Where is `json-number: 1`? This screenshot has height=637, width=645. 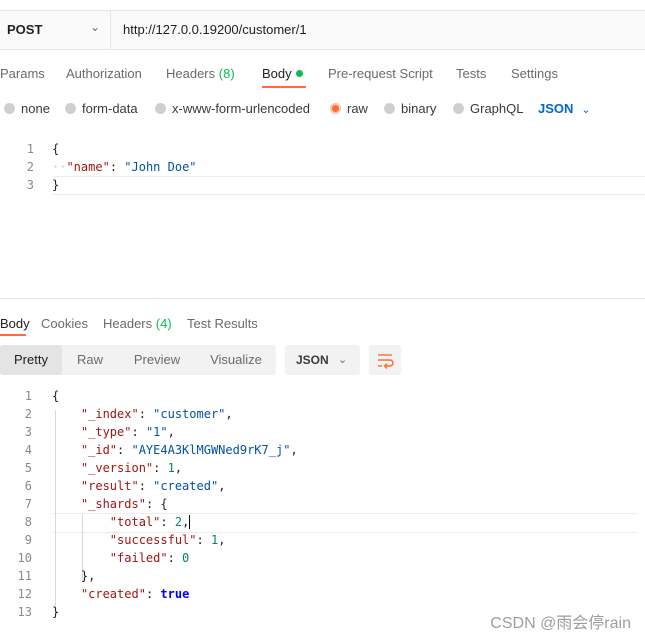
json-number: 1 is located at coordinates (214, 540).